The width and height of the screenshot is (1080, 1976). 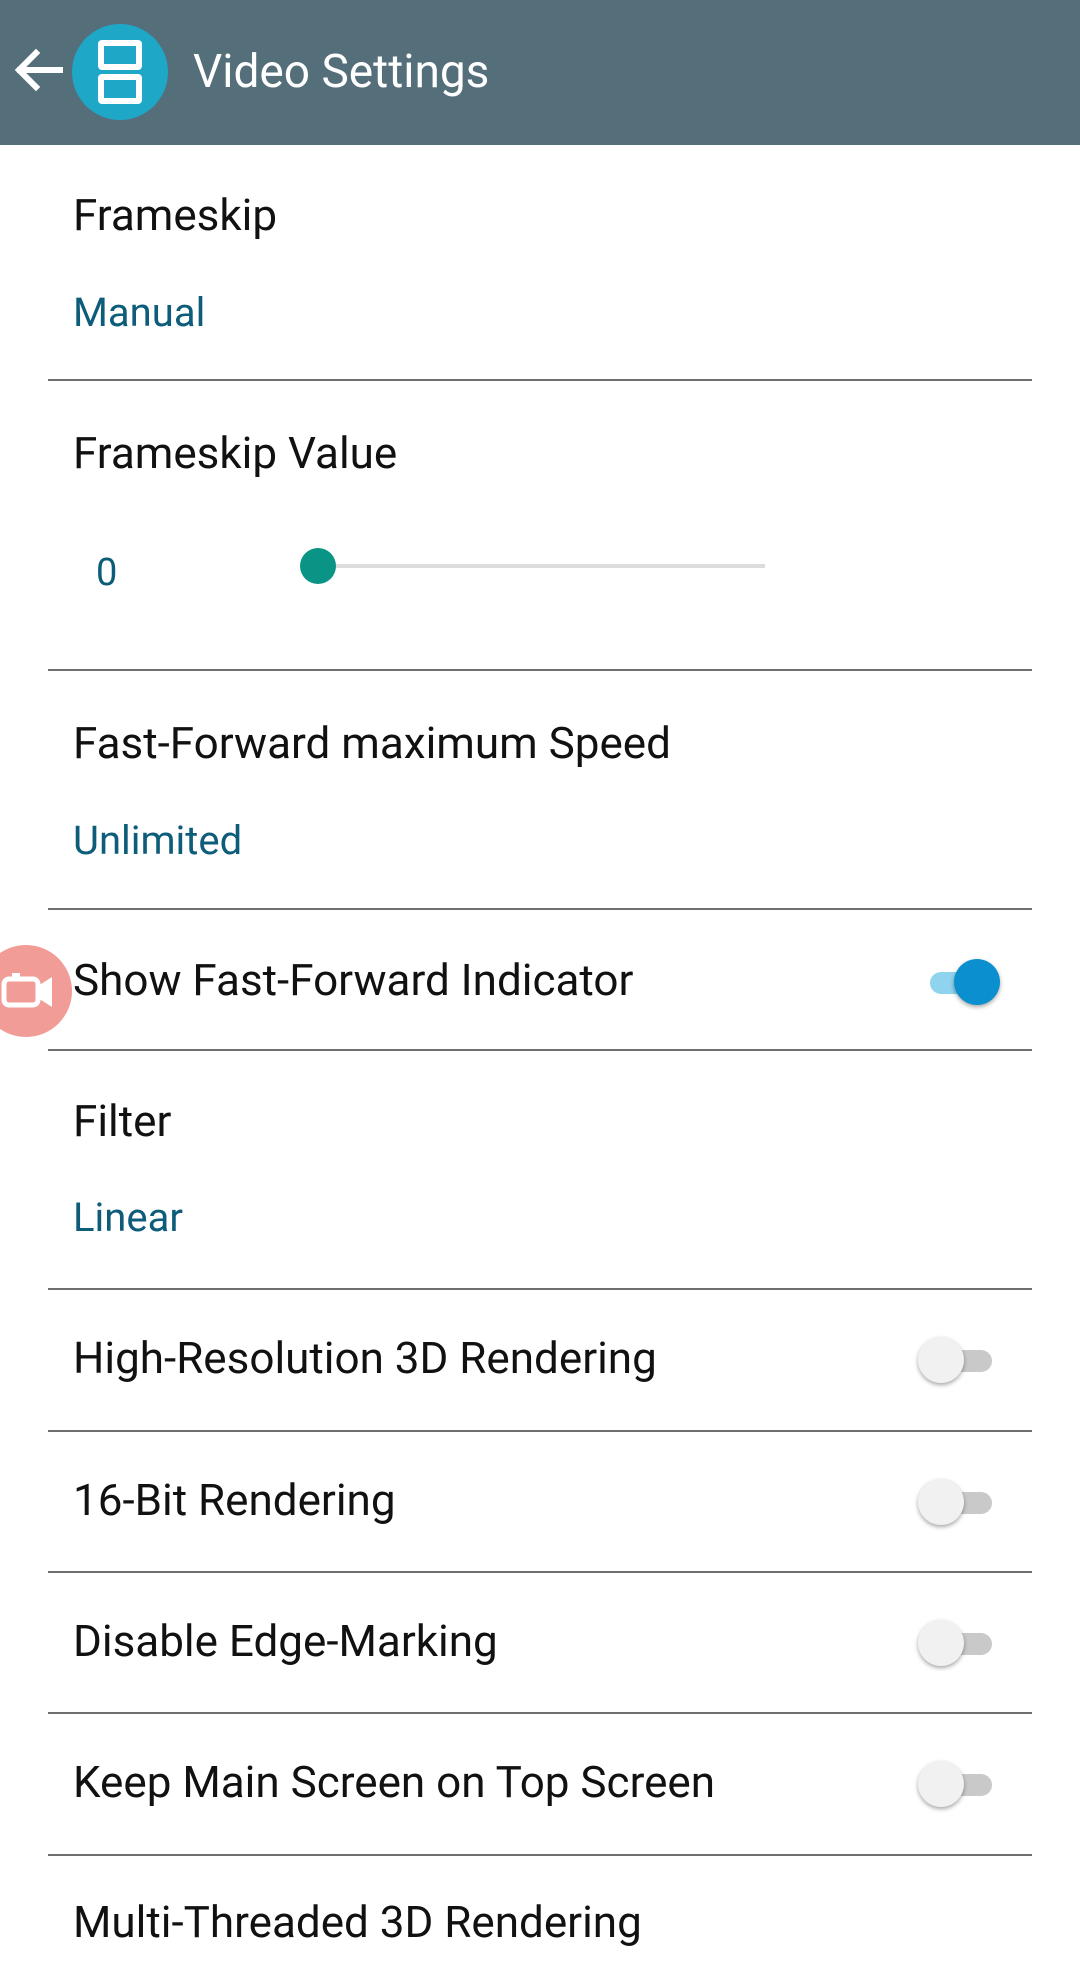 I want to click on setting-label: Frameskip, so click(x=175, y=215).